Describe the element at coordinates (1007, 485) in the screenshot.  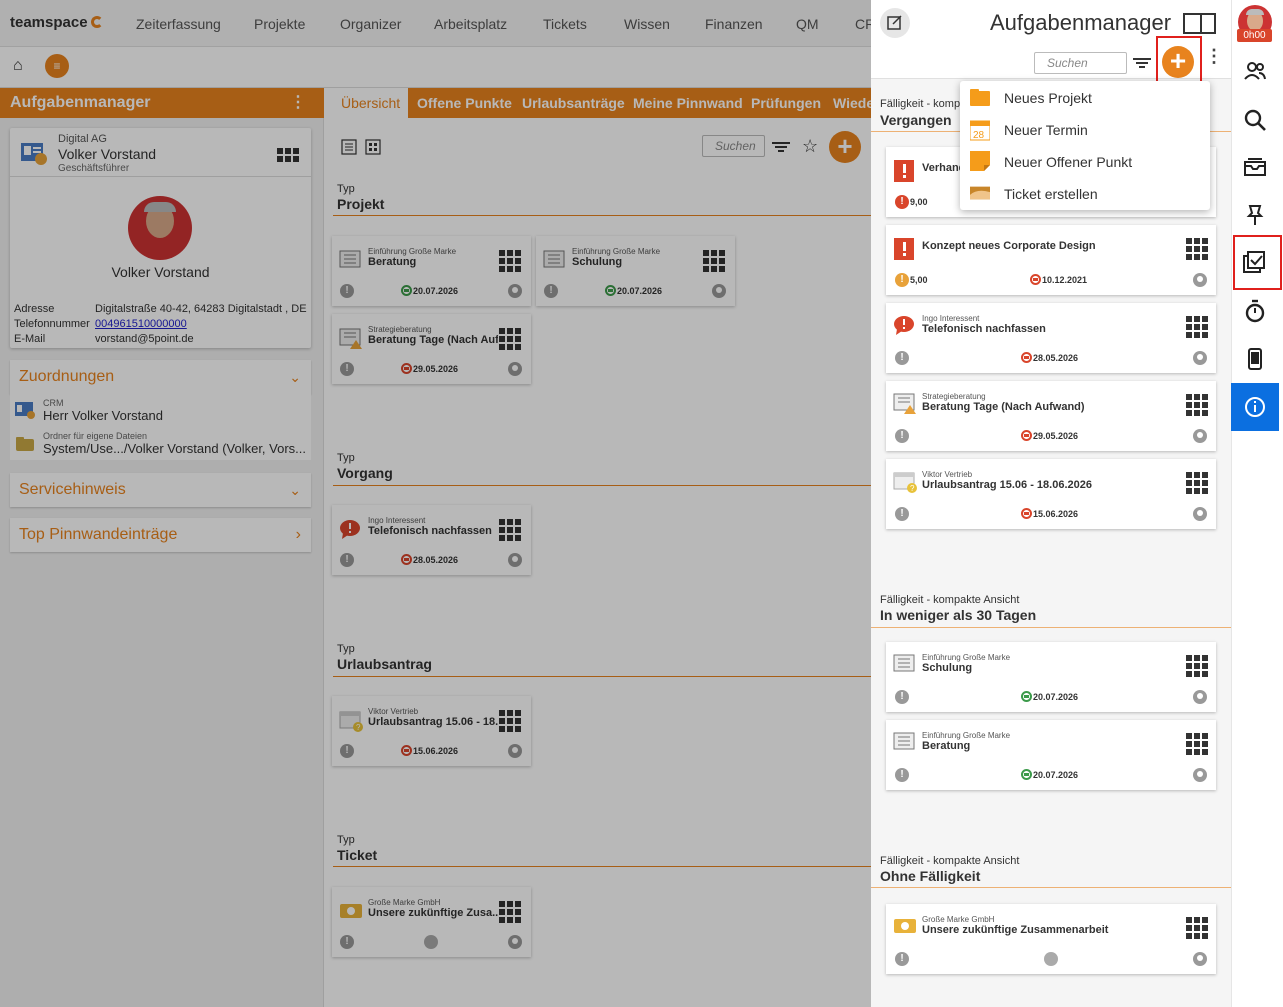
I see `card-title: Urlaubsantrag 15.06 - 18.06.2026` at that location.